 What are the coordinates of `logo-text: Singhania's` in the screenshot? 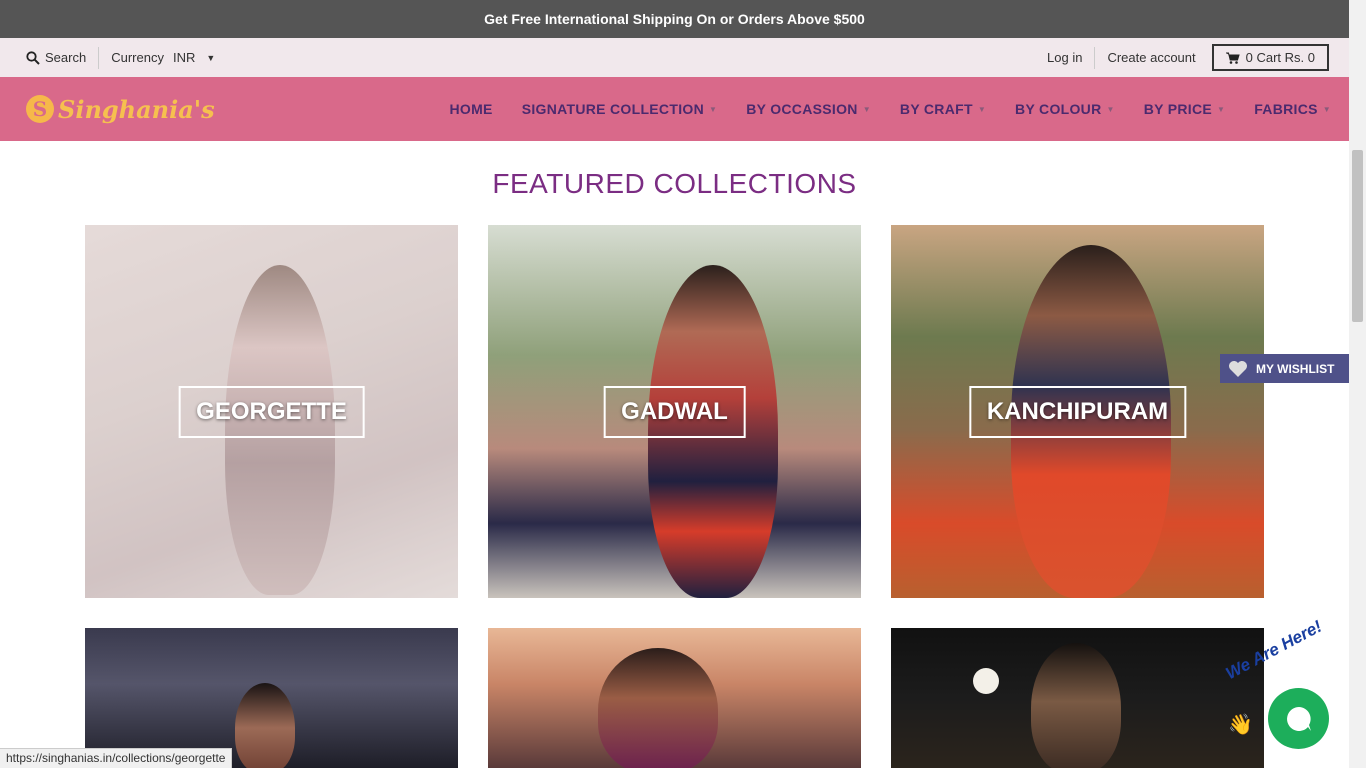 It's located at (136, 109).